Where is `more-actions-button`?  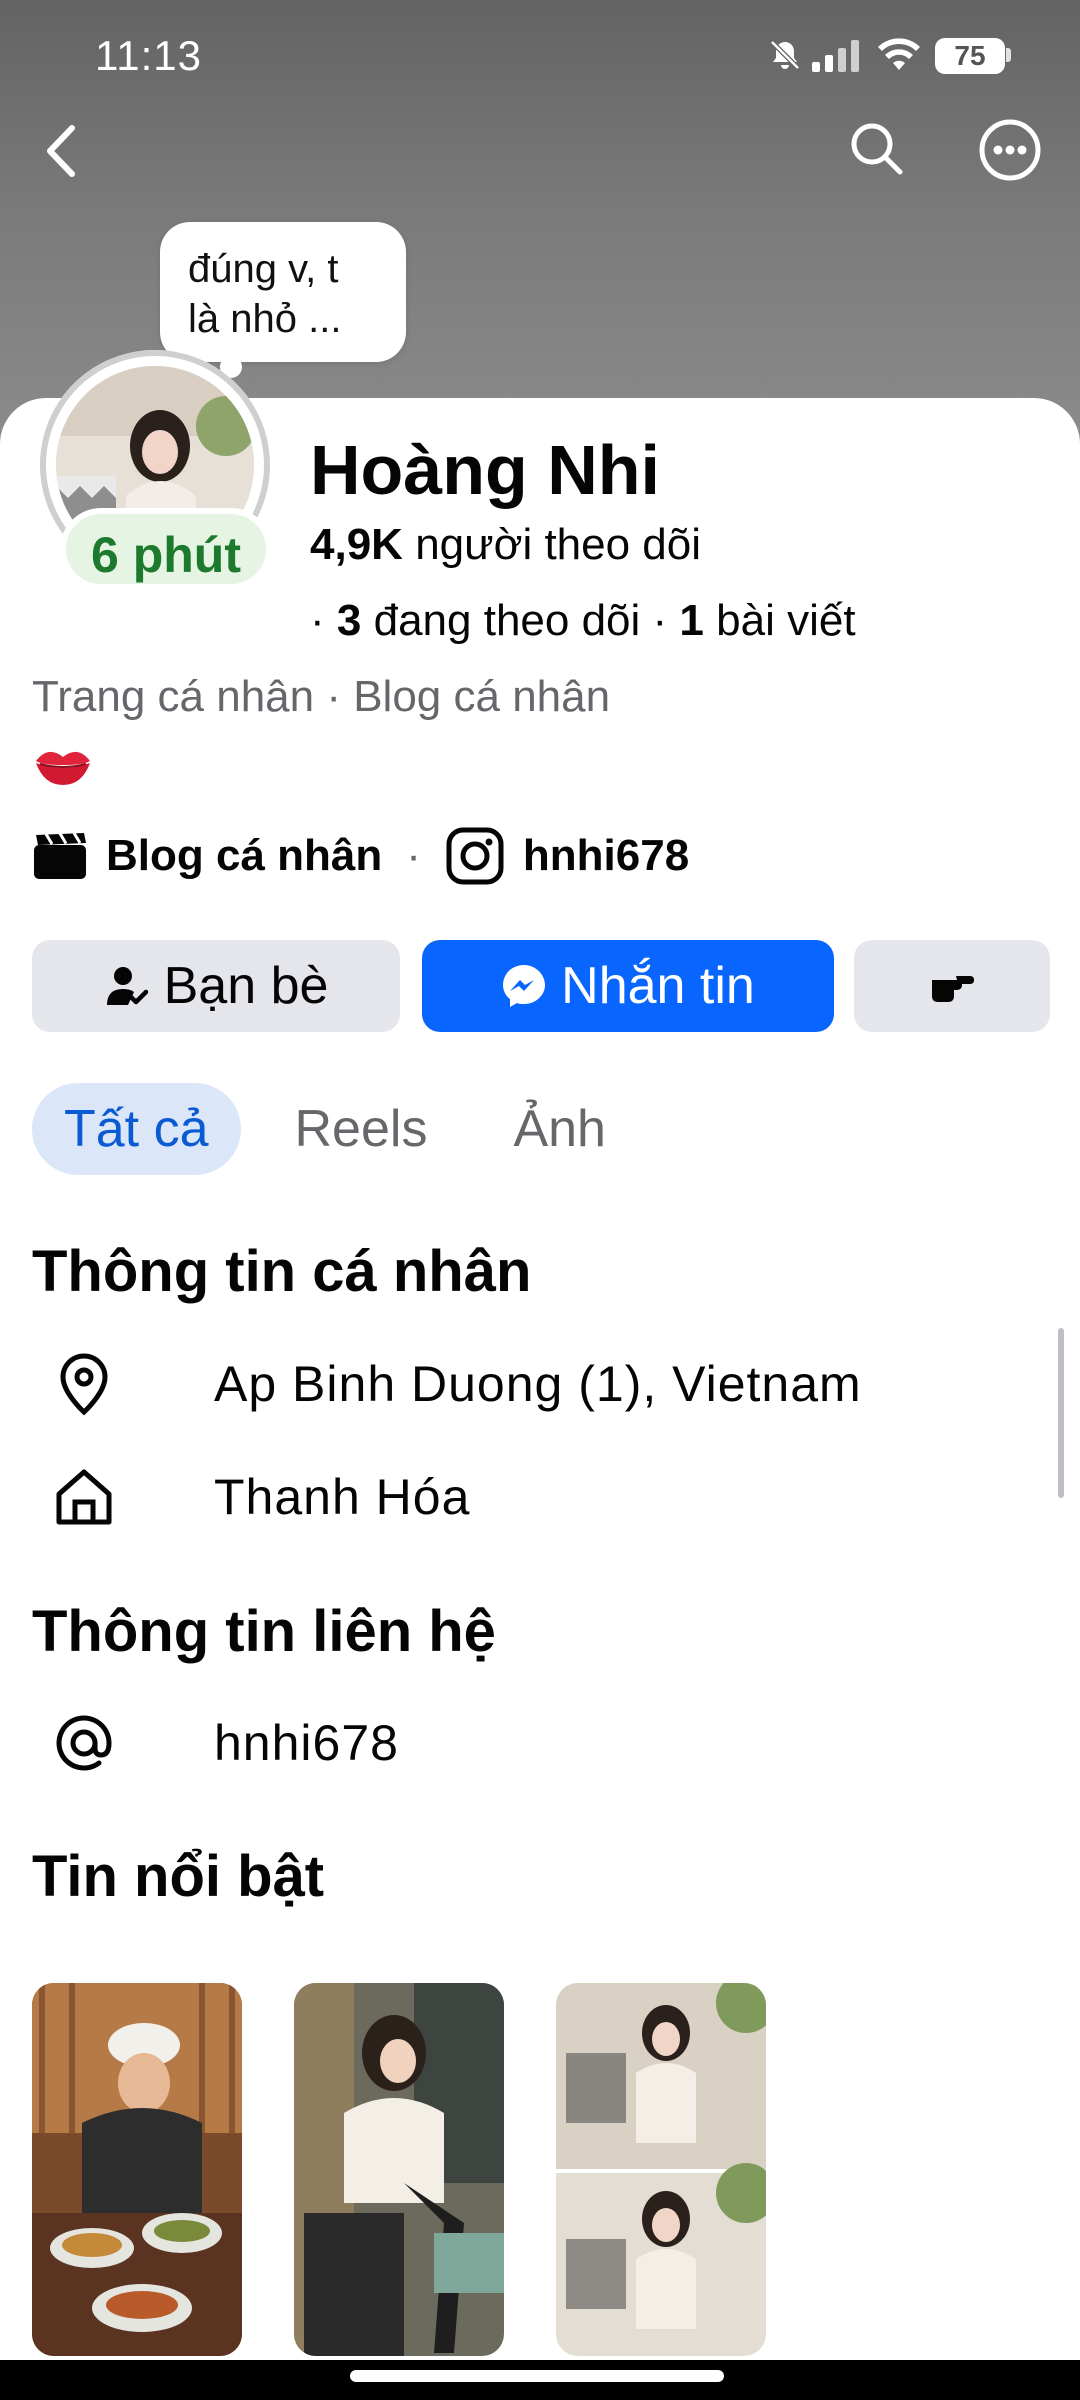
more-actions-button is located at coordinates (952, 986).